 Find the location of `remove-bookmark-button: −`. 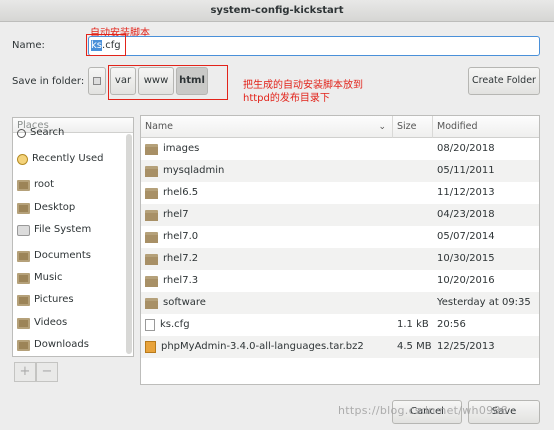

remove-bookmark-button: − is located at coordinates (47, 372).